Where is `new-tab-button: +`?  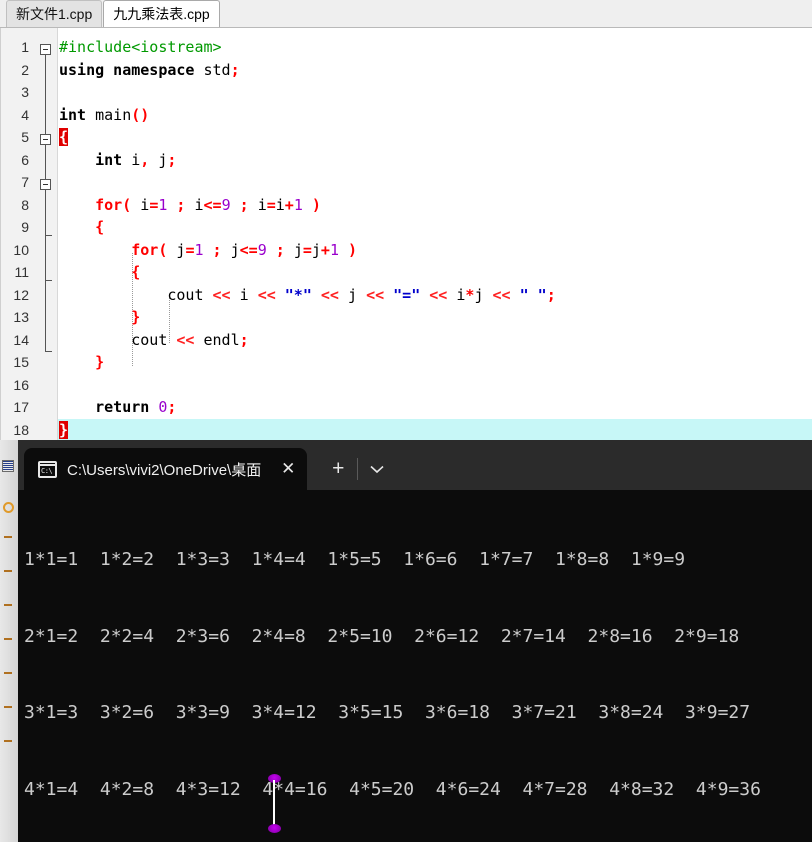 new-tab-button: + is located at coordinates (338, 469).